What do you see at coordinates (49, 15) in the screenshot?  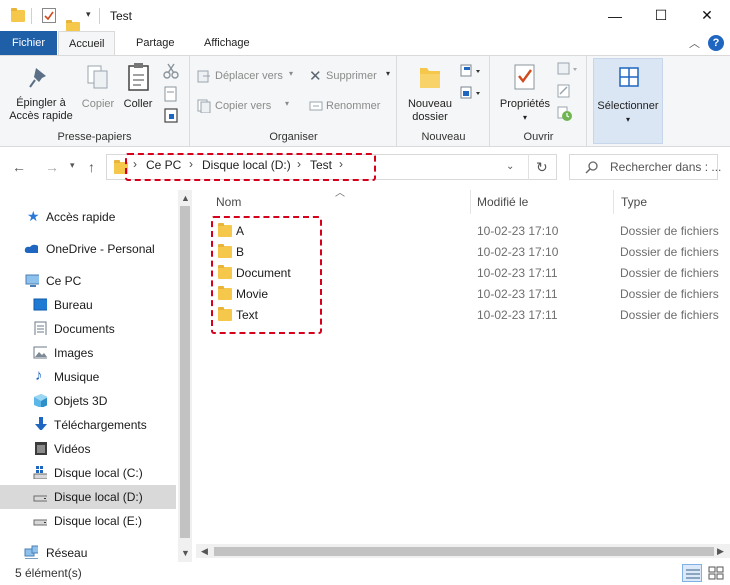 I see `properties-quick-icon` at bounding box center [49, 15].